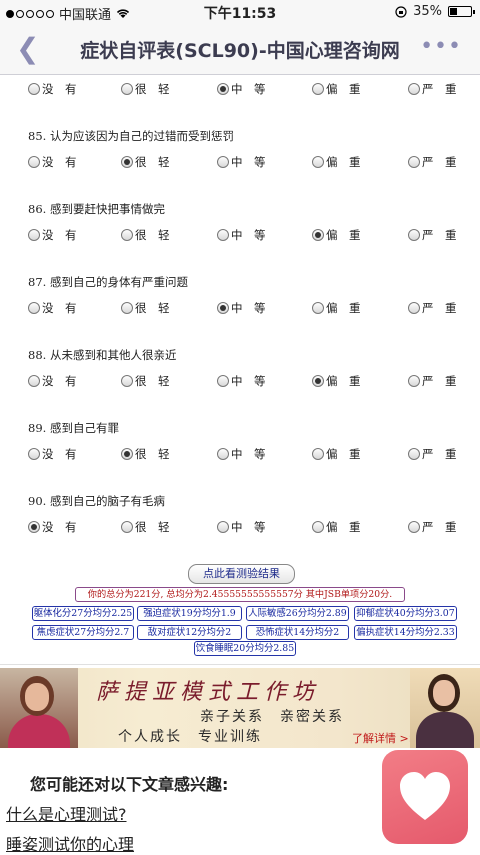 The height and width of the screenshot is (855, 480). What do you see at coordinates (73, 428) in the screenshot?
I see `question-text: 89. 感到自己有罪` at bounding box center [73, 428].